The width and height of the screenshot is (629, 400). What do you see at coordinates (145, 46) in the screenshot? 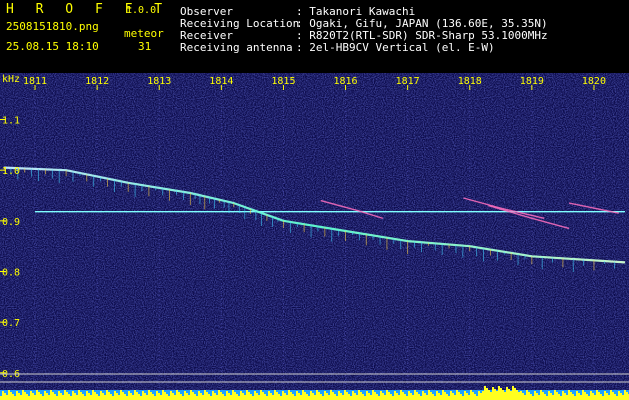
I see `meteor-count: 31` at bounding box center [145, 46].